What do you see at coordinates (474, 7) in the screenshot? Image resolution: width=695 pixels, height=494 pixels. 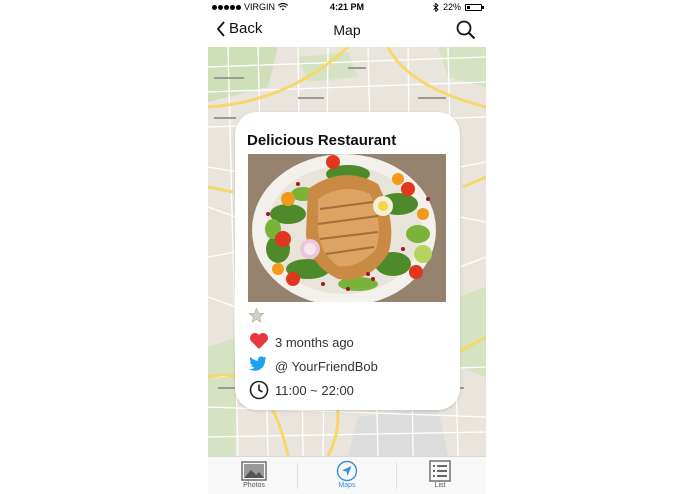 I see `battery-icon` at bounding box center [474, 7].